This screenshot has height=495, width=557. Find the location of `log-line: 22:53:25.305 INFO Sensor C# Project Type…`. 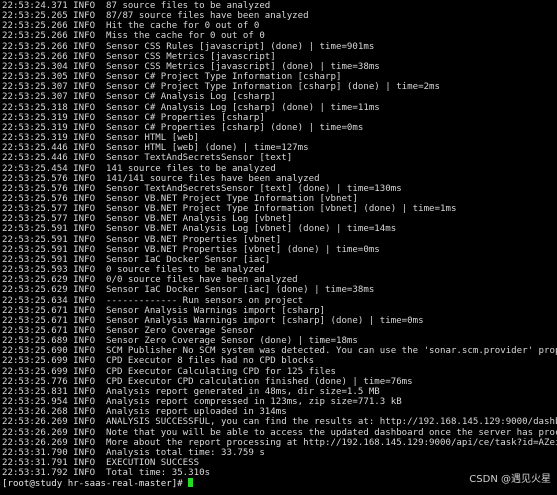

log-line: 22:53:25.305 INFO Sensor C# Project Type… is located at coordinates (172, 77).